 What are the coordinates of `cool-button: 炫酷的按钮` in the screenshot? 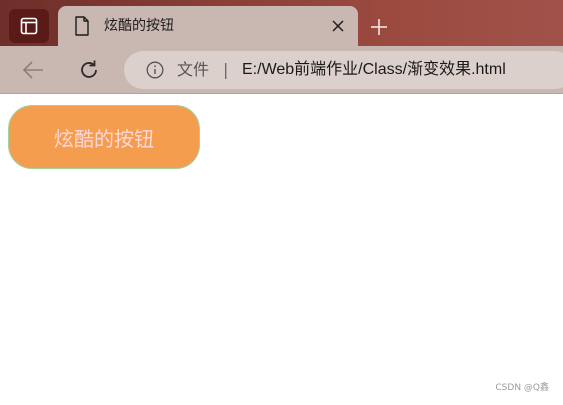 It's located at (104, 137).